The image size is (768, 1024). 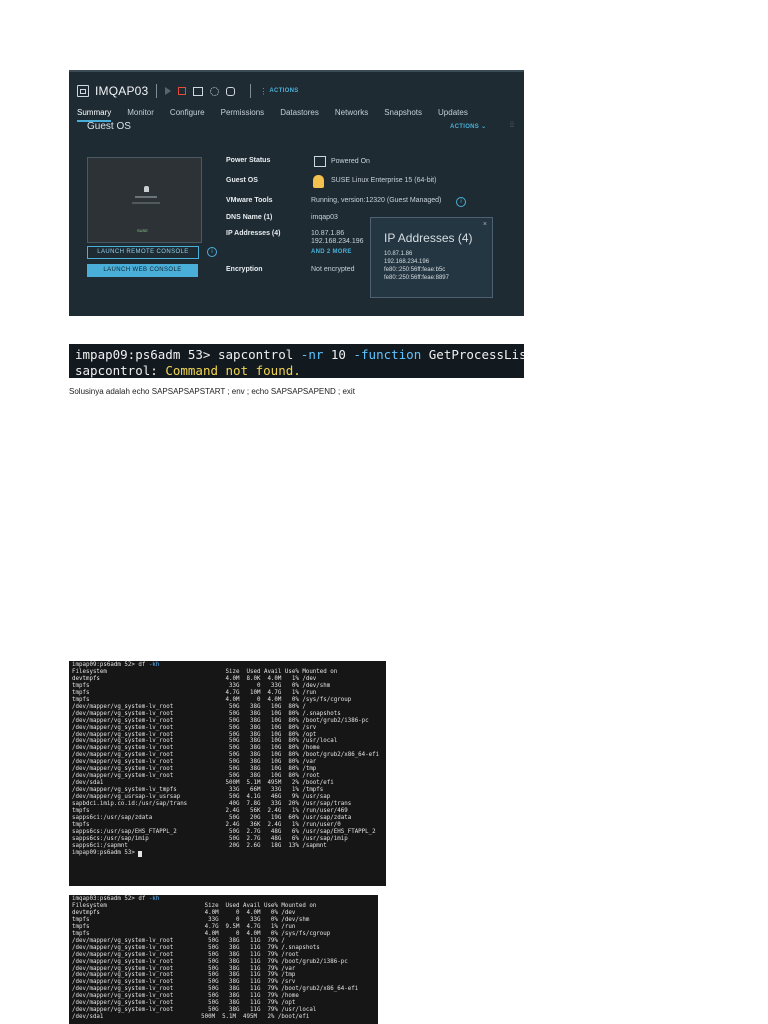 What do you see at coordinates (144, 200) in the screenshot?
I see `console-thumbnail: SUSE` at bounding box center [144, 200].